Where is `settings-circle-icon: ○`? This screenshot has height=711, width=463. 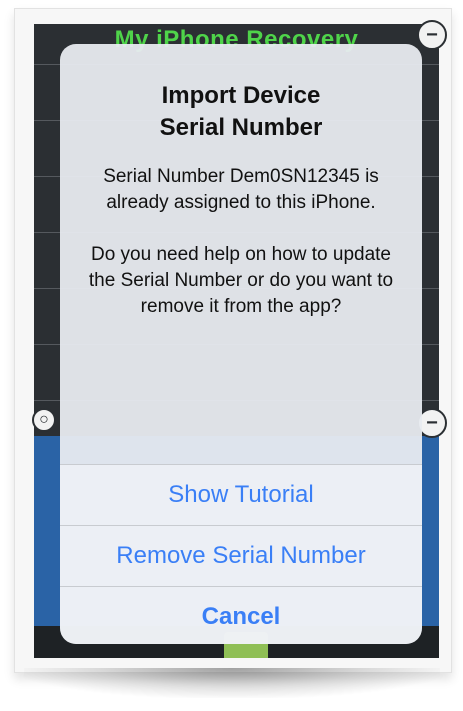 settings-circle-icon: ○ is located at coordinates (44, 420).